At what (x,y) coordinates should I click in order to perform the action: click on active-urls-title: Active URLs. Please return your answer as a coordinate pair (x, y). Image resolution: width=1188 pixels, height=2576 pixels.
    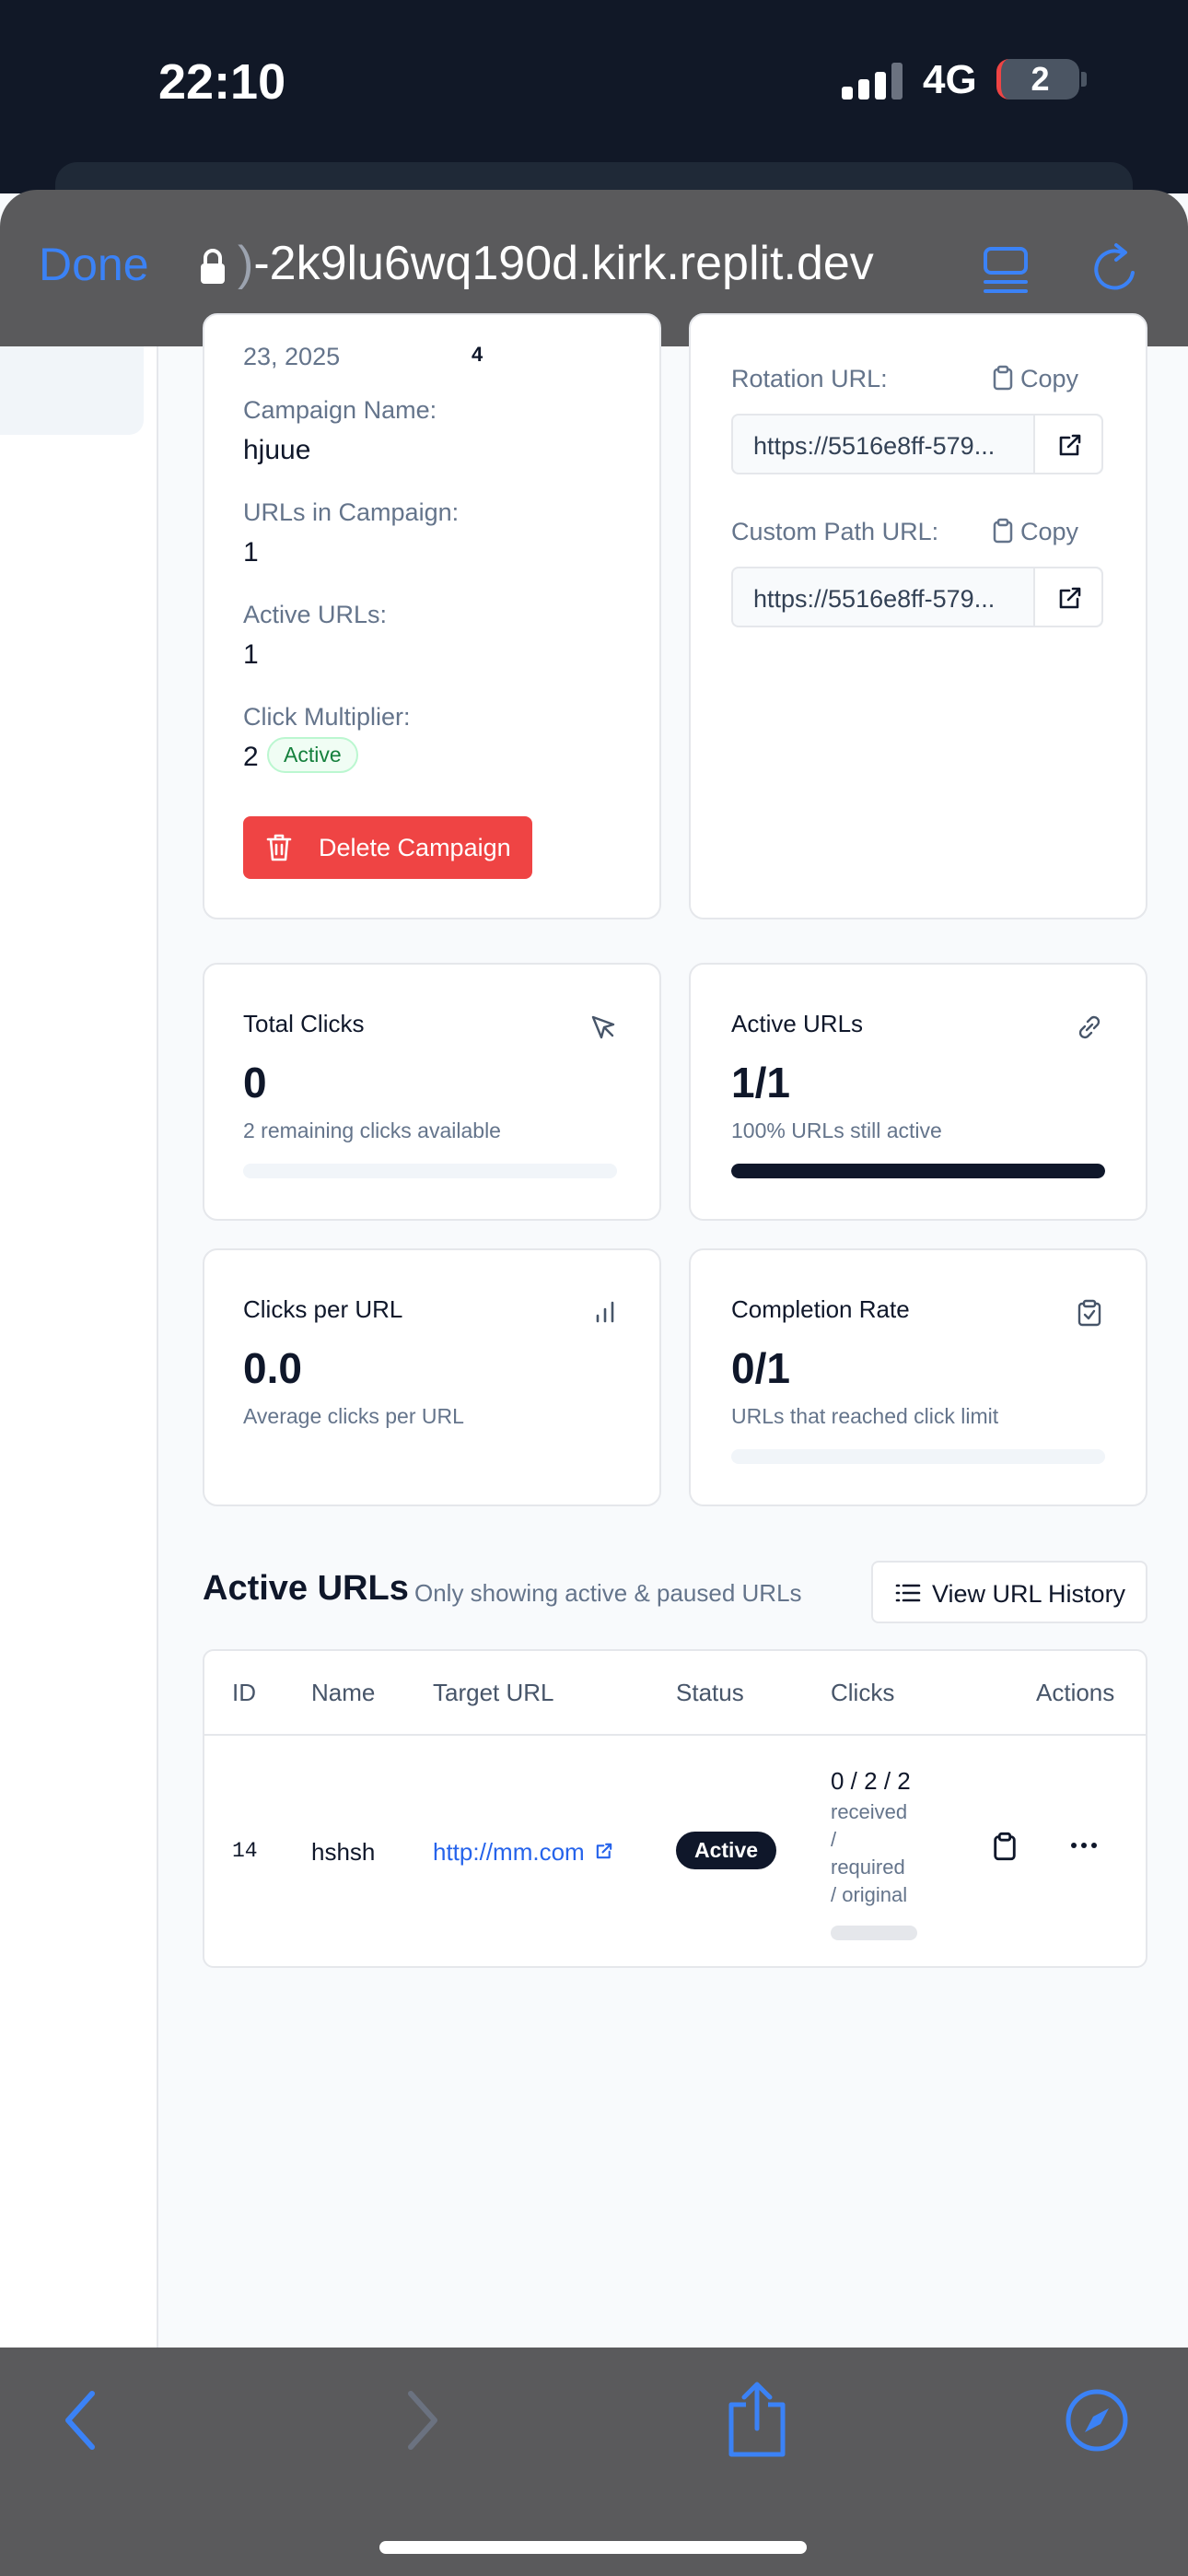
    Looking at the image, I should click on (797, 1023).